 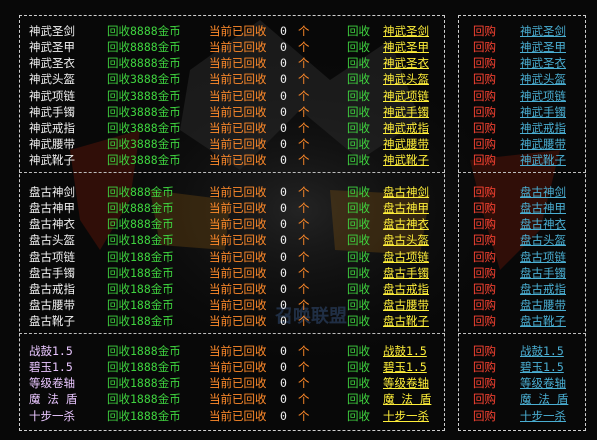 I want to click on buyback-item-link: 神武圣衣, so click(x=543, y=63).